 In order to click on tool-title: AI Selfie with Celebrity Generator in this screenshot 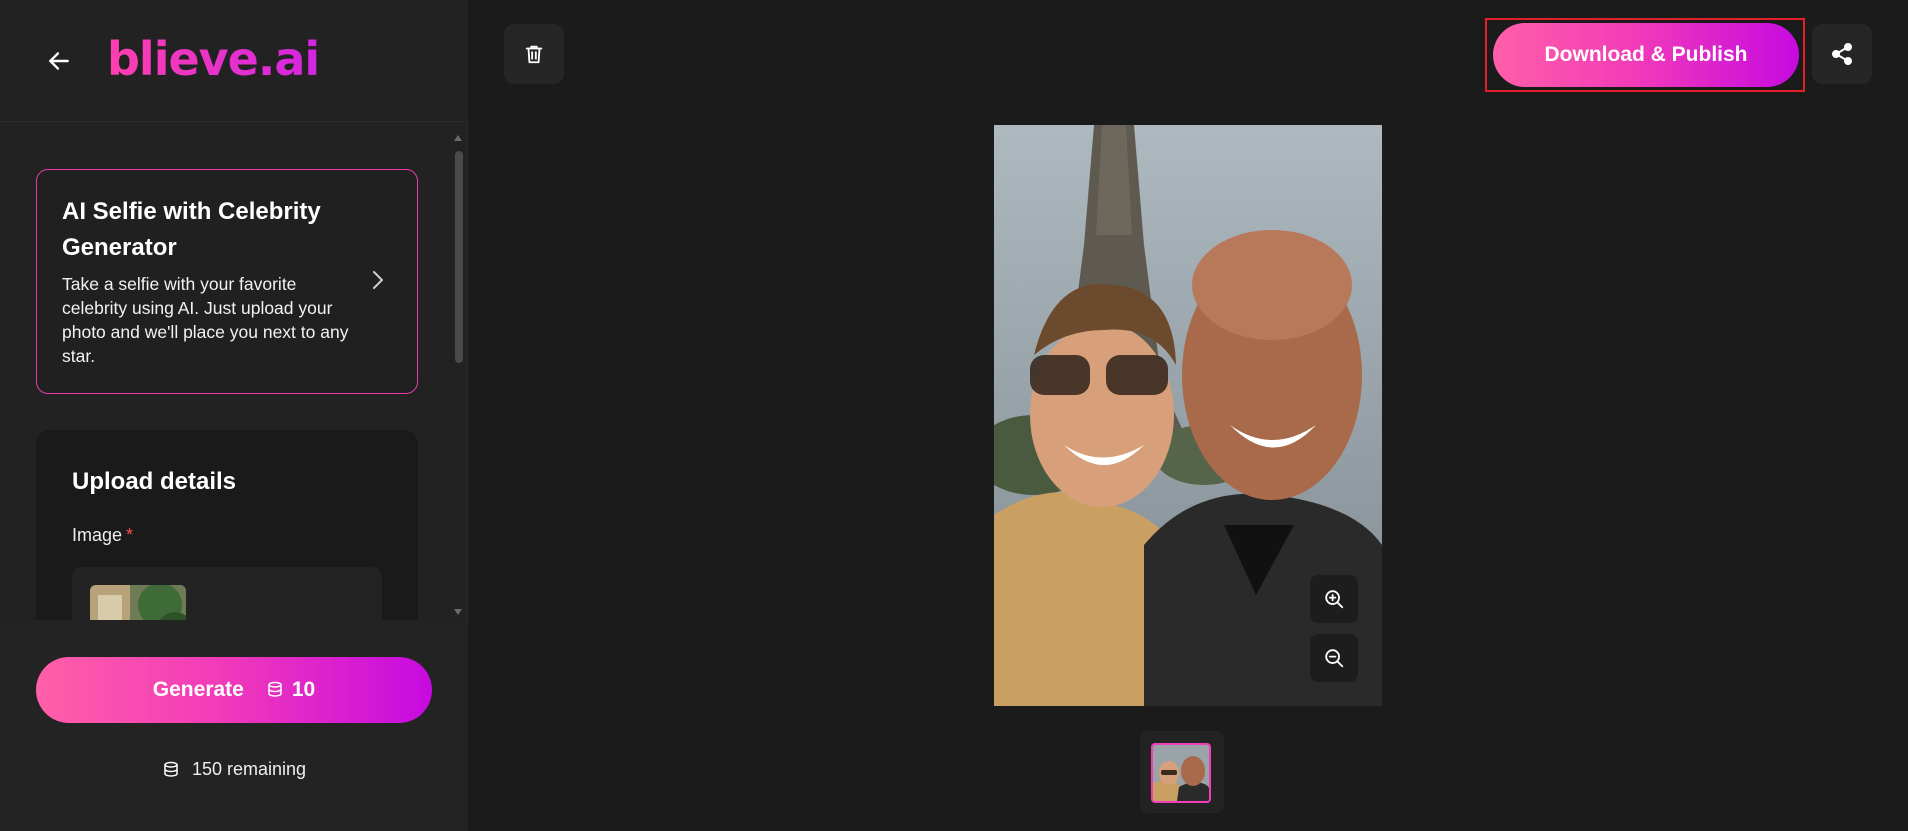, I will do `click(191, 229)`.